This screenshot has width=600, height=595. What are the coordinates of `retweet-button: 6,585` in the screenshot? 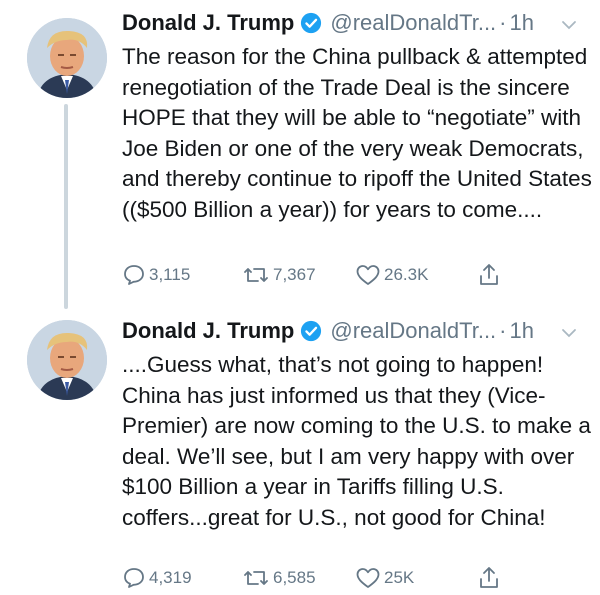 It's located at (279, 578).